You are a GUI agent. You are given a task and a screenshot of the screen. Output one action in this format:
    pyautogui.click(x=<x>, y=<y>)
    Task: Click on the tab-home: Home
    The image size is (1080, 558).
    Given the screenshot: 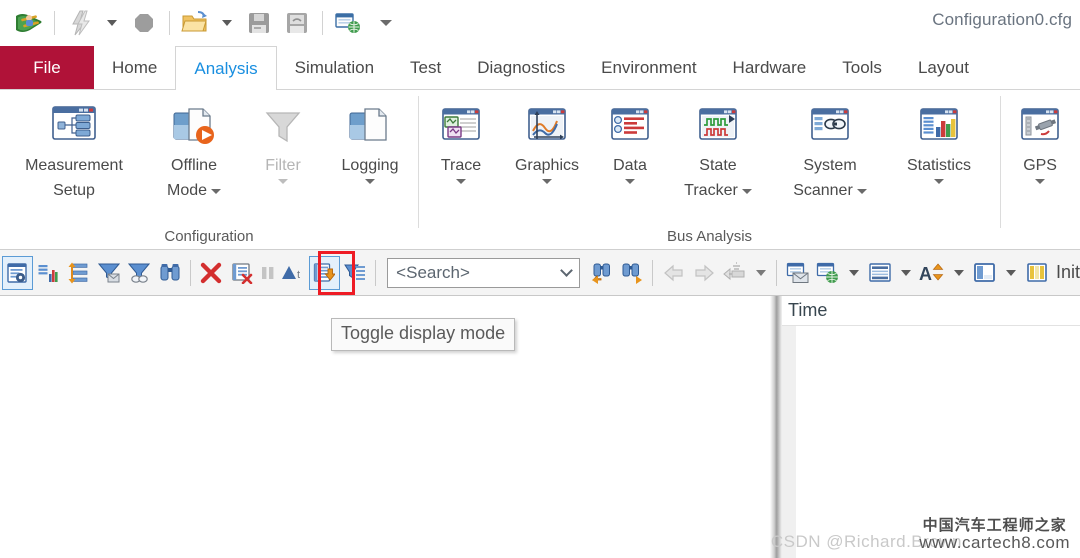 What is the action you would take?
    pyautogui.click(x=134, y=67)
    